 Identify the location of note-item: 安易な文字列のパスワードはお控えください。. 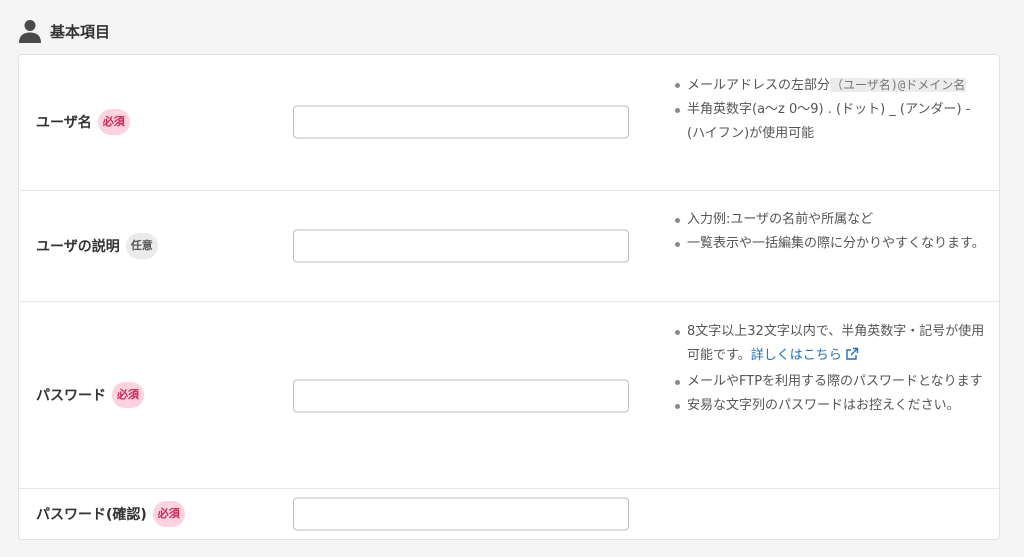
(831, 406).